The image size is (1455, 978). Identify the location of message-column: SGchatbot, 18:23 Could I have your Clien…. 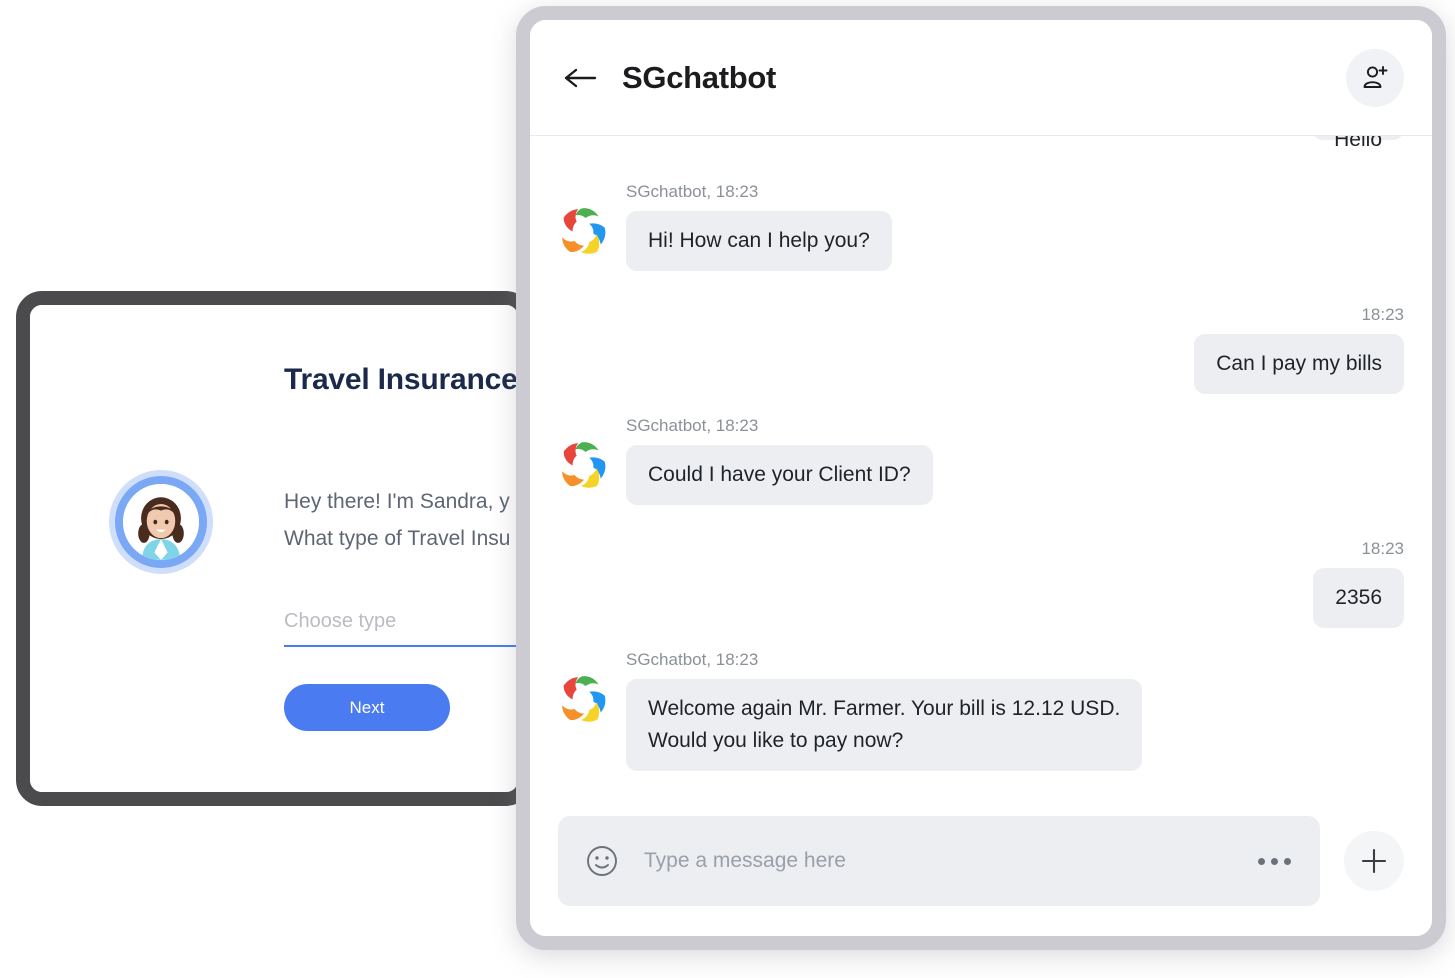
(779, 460).